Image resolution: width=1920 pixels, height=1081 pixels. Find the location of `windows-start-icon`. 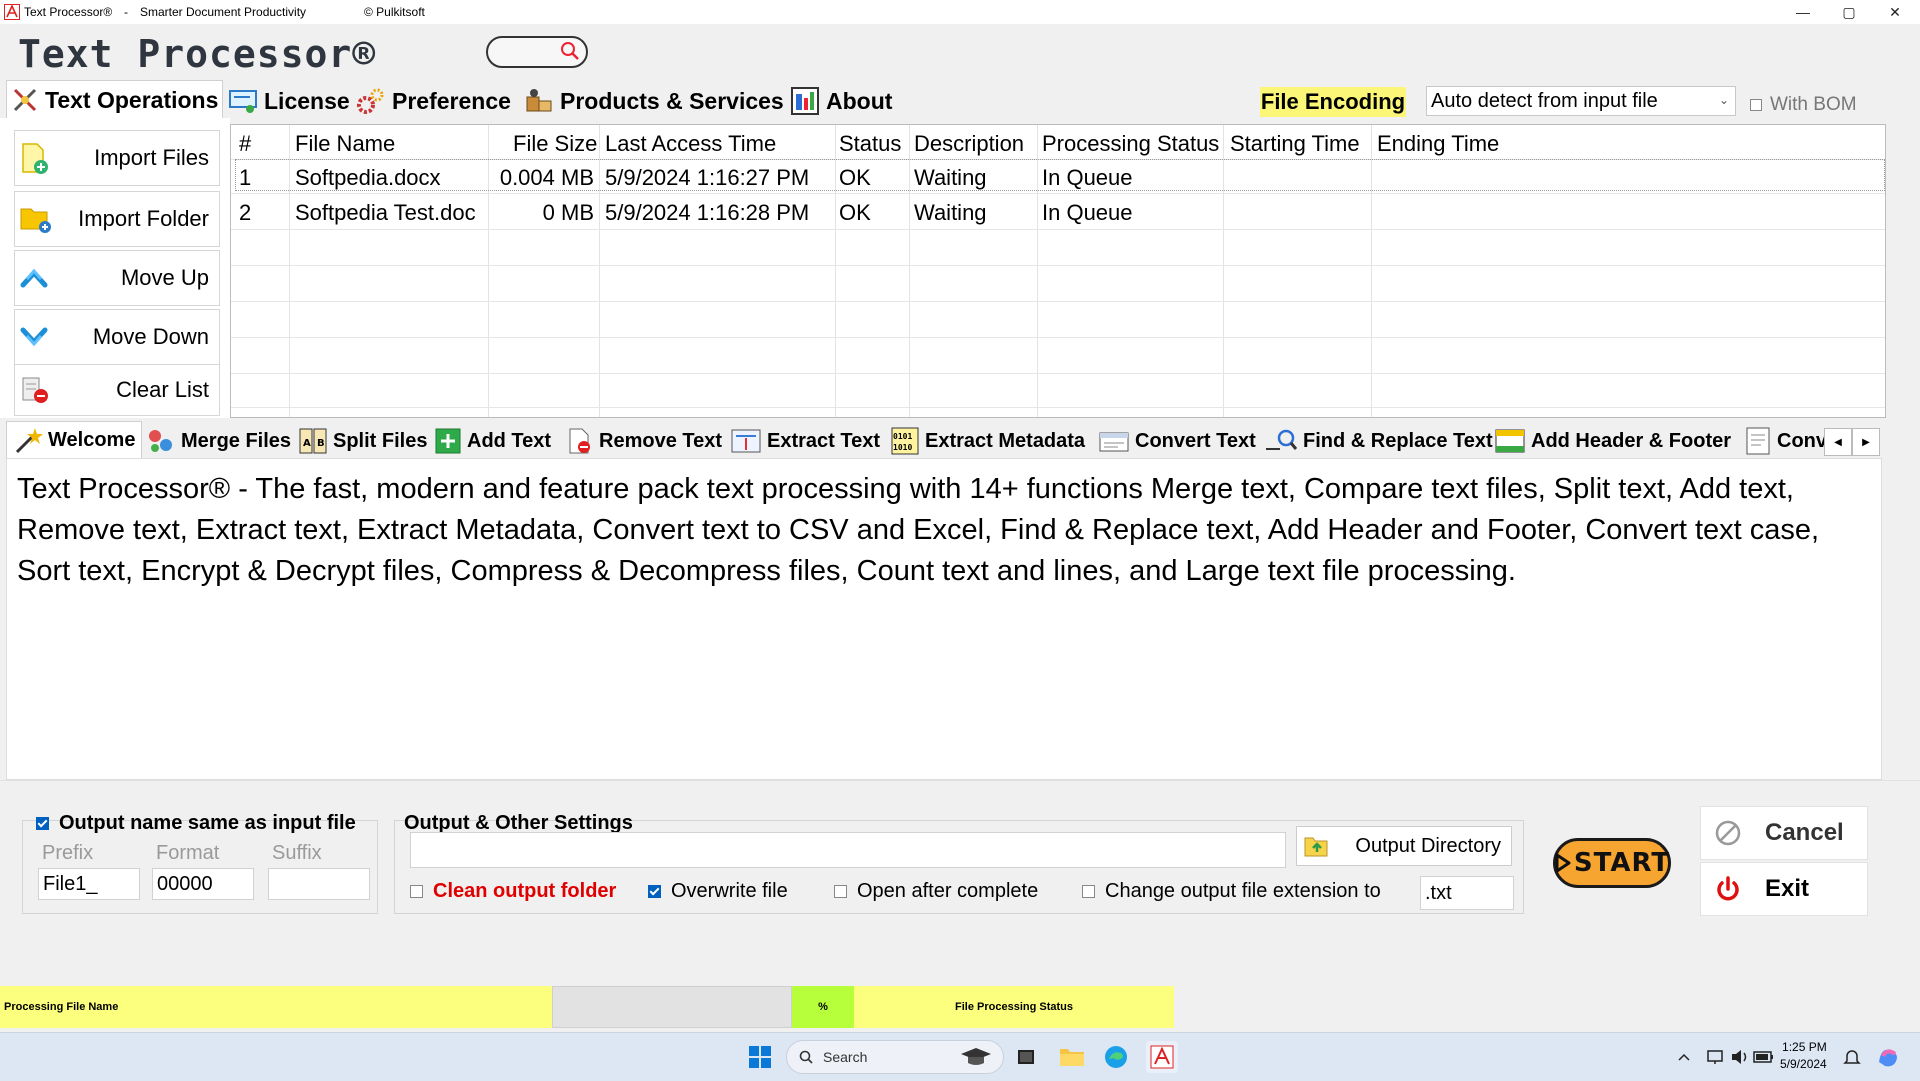

windows-start-icon is located at coordinates (760, 1057).